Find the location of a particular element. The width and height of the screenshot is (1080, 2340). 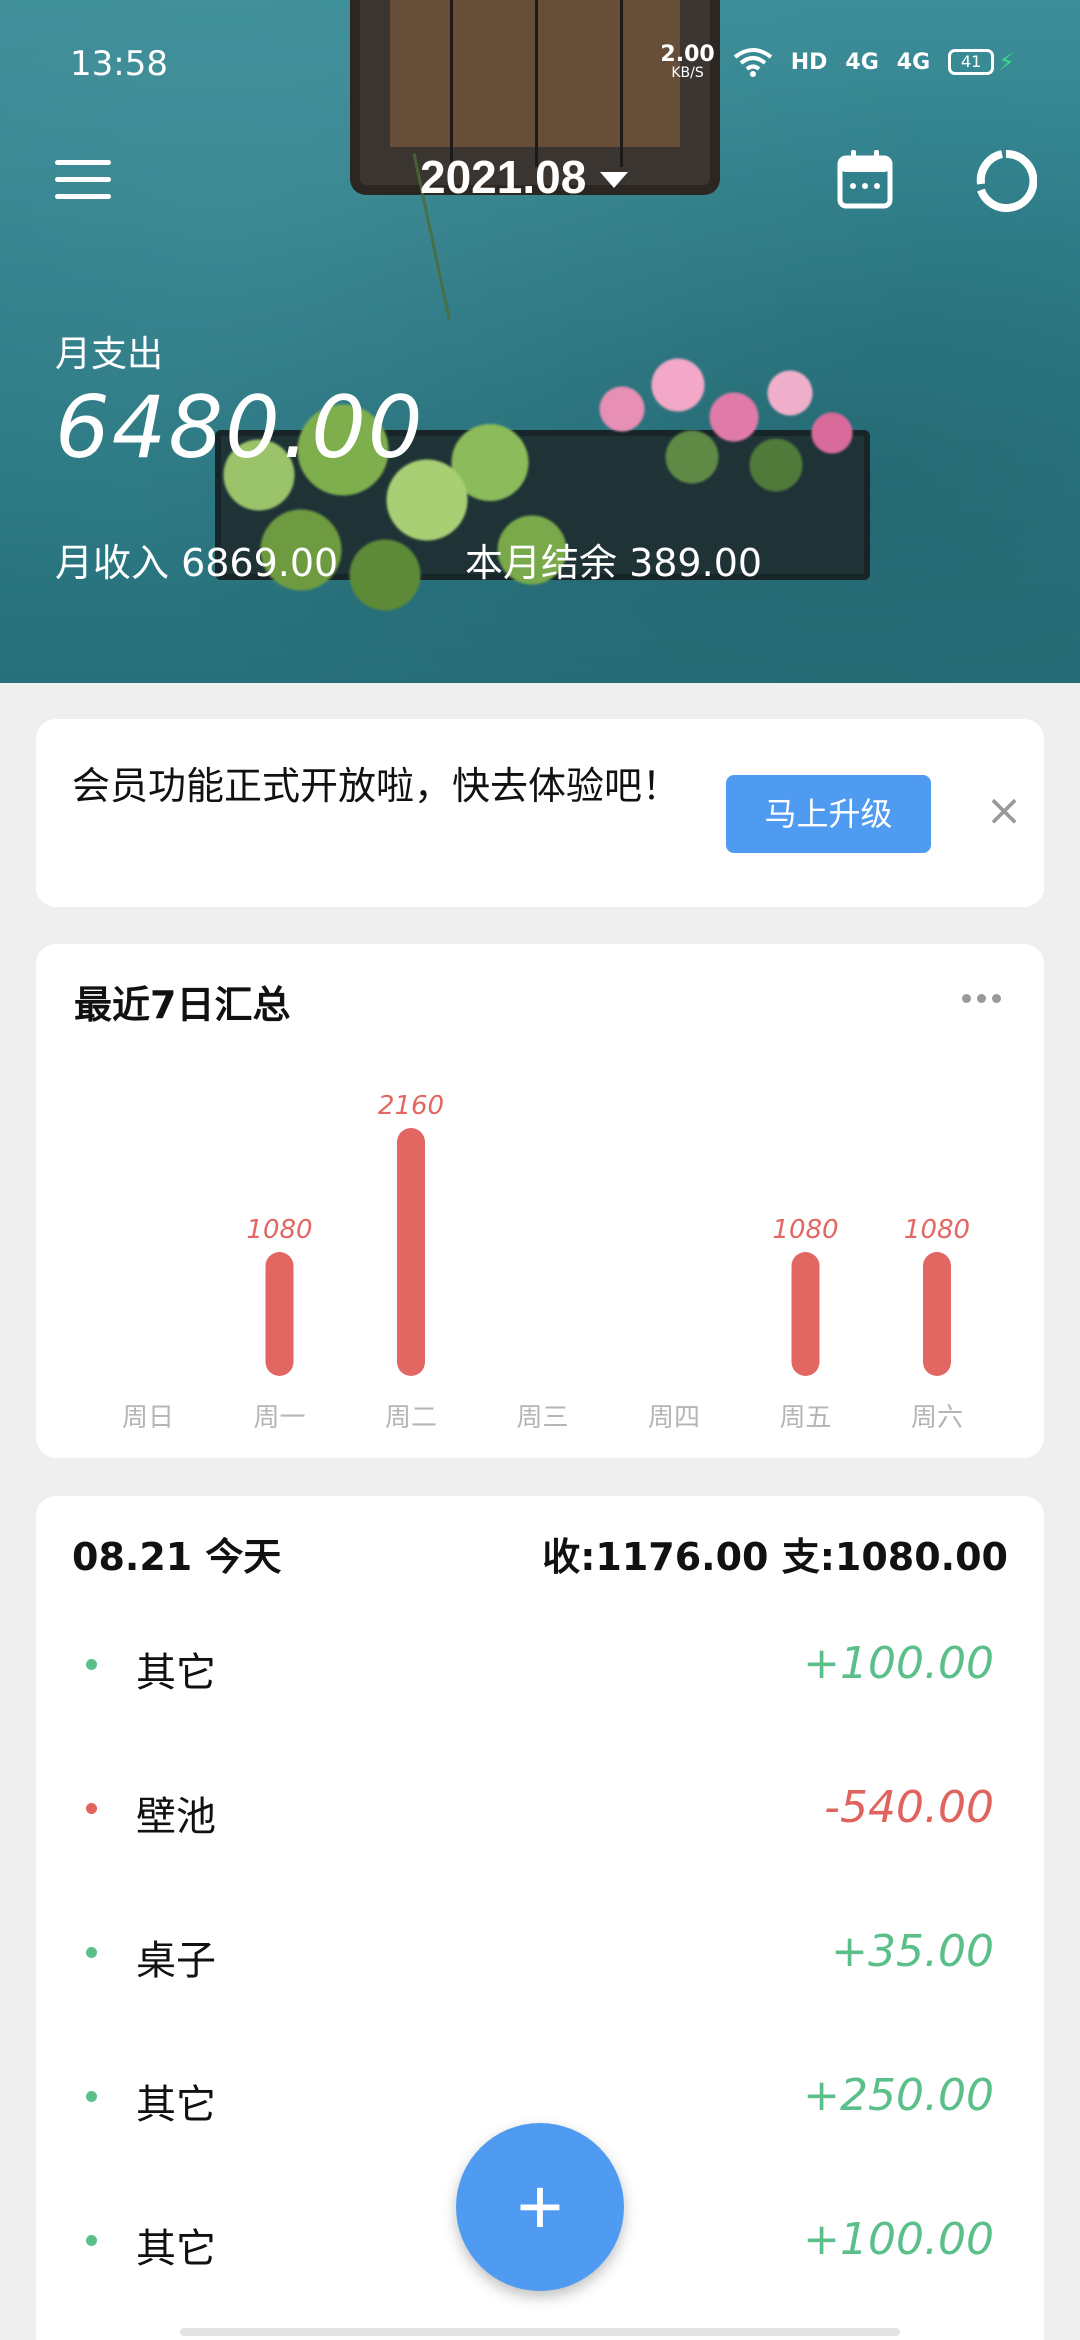

pie-chart-icon is located at coordinates (1006, 181).